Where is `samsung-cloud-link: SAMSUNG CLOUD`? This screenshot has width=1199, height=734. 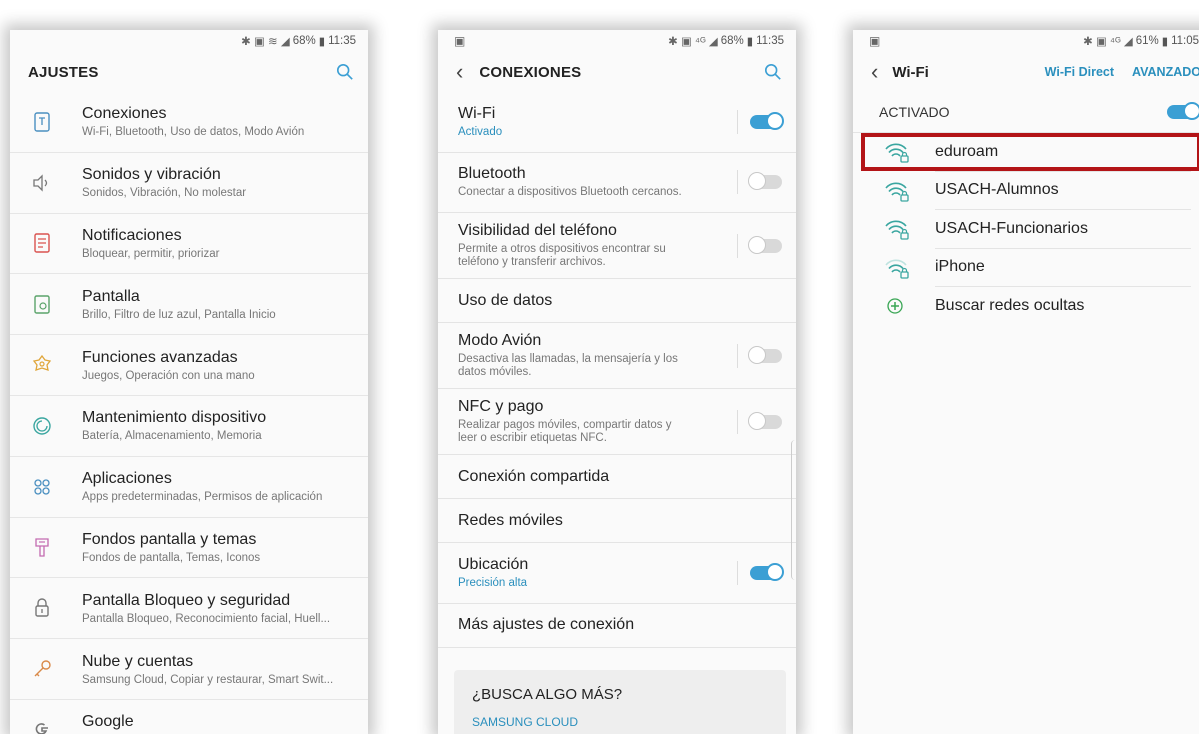
samsung-cloud-link: SAMSUNG CLOUD is located at coordinates (629, 722).